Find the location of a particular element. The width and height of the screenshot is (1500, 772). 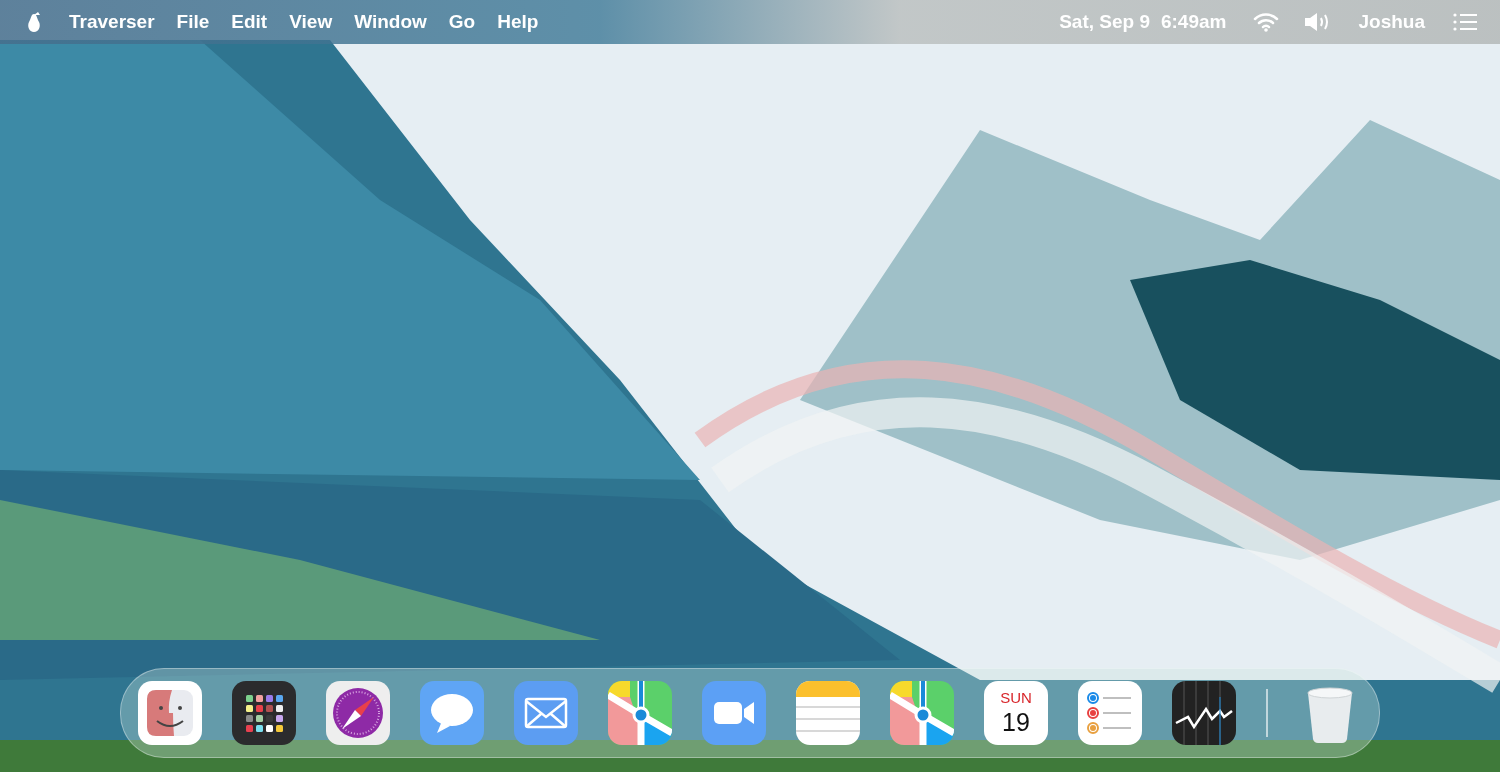

menu-item: File is located at coordinates (193, 22).